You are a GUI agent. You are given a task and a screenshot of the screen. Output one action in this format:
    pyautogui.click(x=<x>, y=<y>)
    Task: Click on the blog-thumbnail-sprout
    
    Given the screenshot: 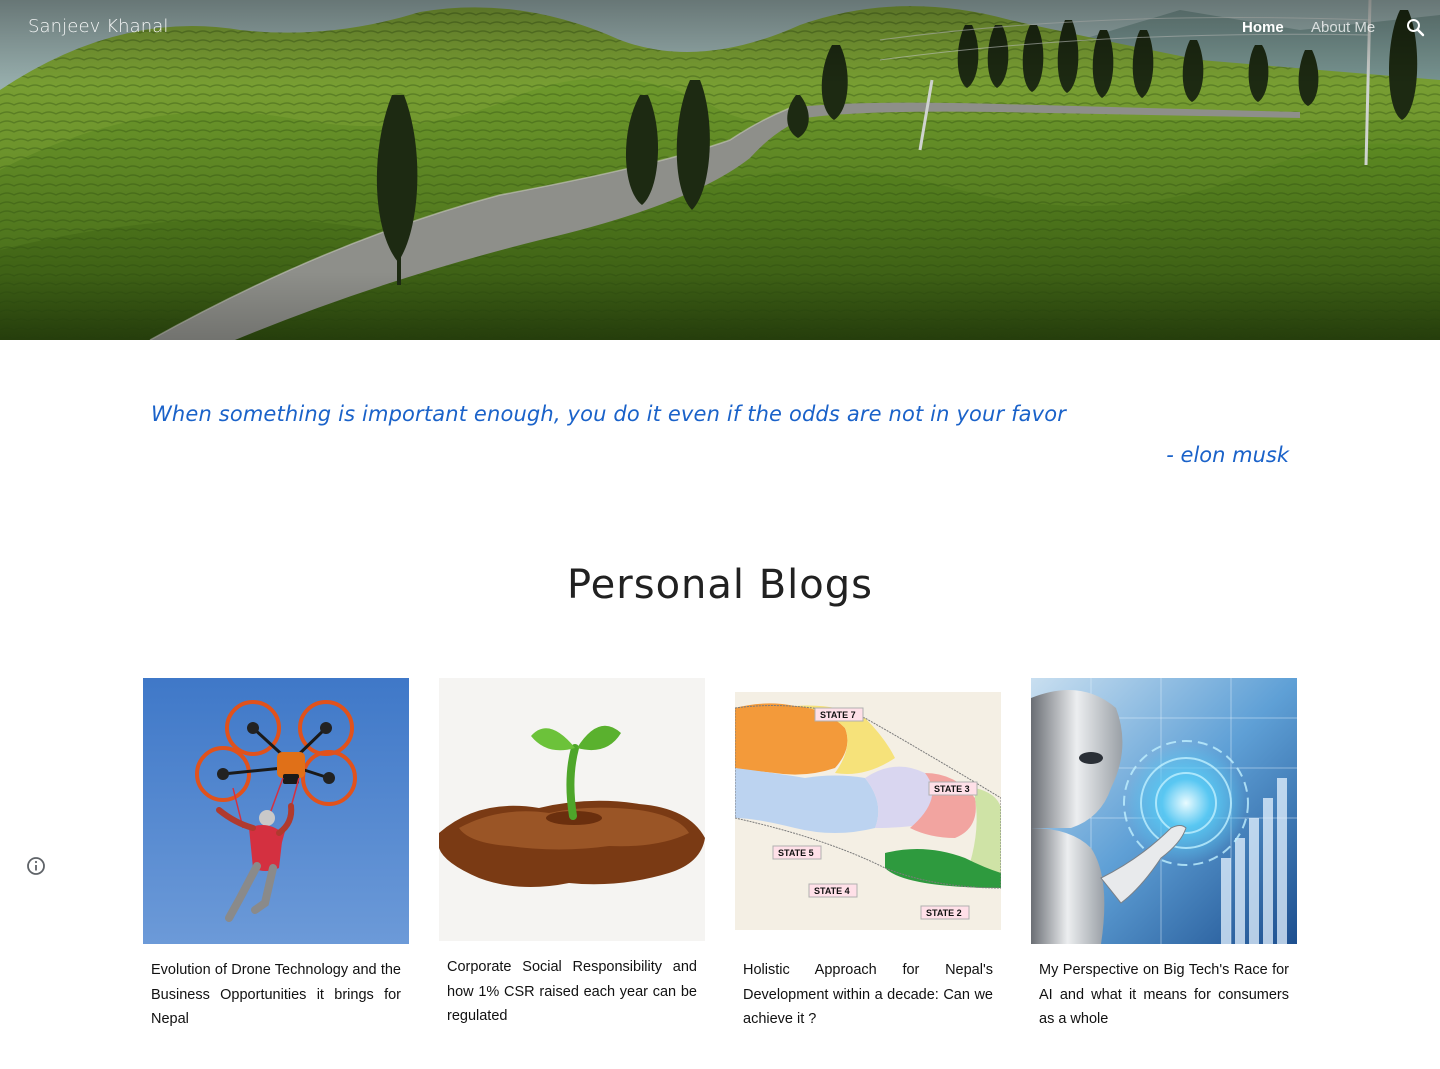 What is the action you would take?
    pyautogui.click(x=572, y=809)
    